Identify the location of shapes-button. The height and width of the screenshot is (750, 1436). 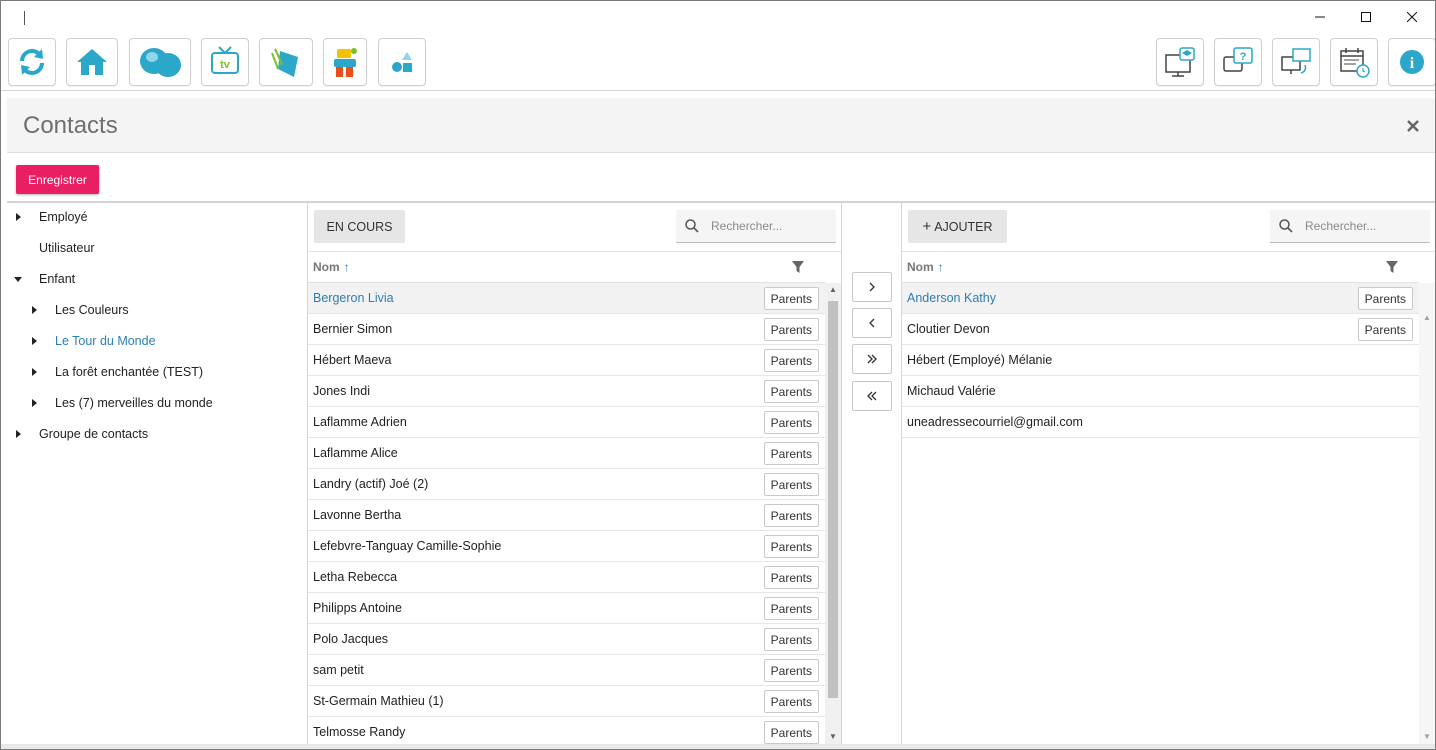
(402, 62).